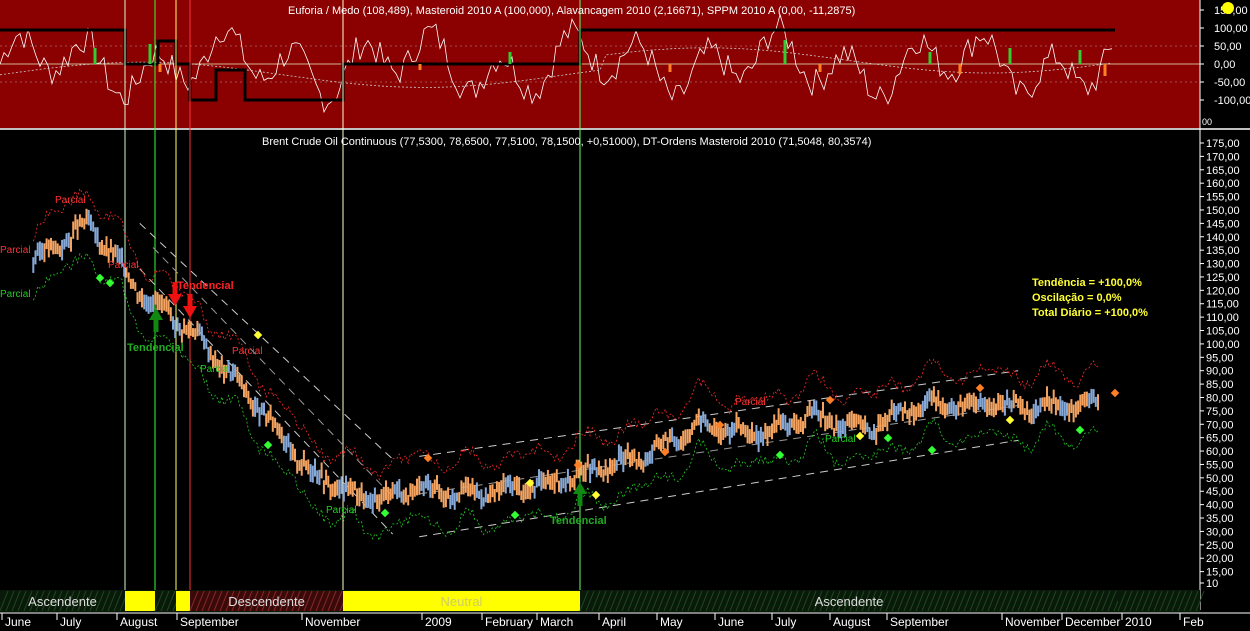 The image size is (1250, 631). What do you see at coordinates (580, 500) in the screenshot?
I see `arrow-buy-tendencial-2-shaft` at bounding box center [580, 500].